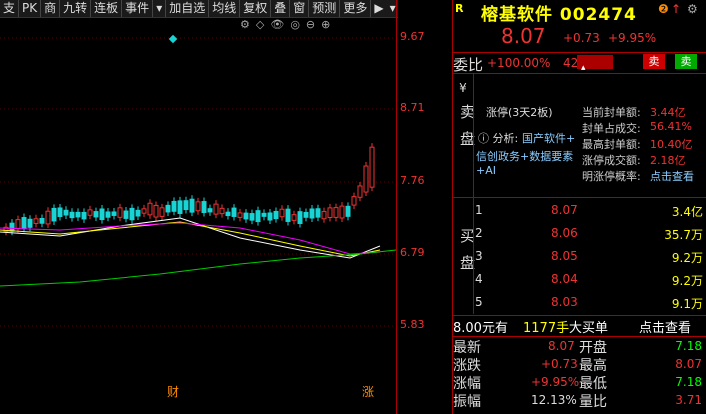 Image resolution: width=706 pixels, height=414 pixels. What do you see at coordinates (300, 8) in the screenshot?
I see `toolbar-button: 窗` at bounding box center [300, 8].